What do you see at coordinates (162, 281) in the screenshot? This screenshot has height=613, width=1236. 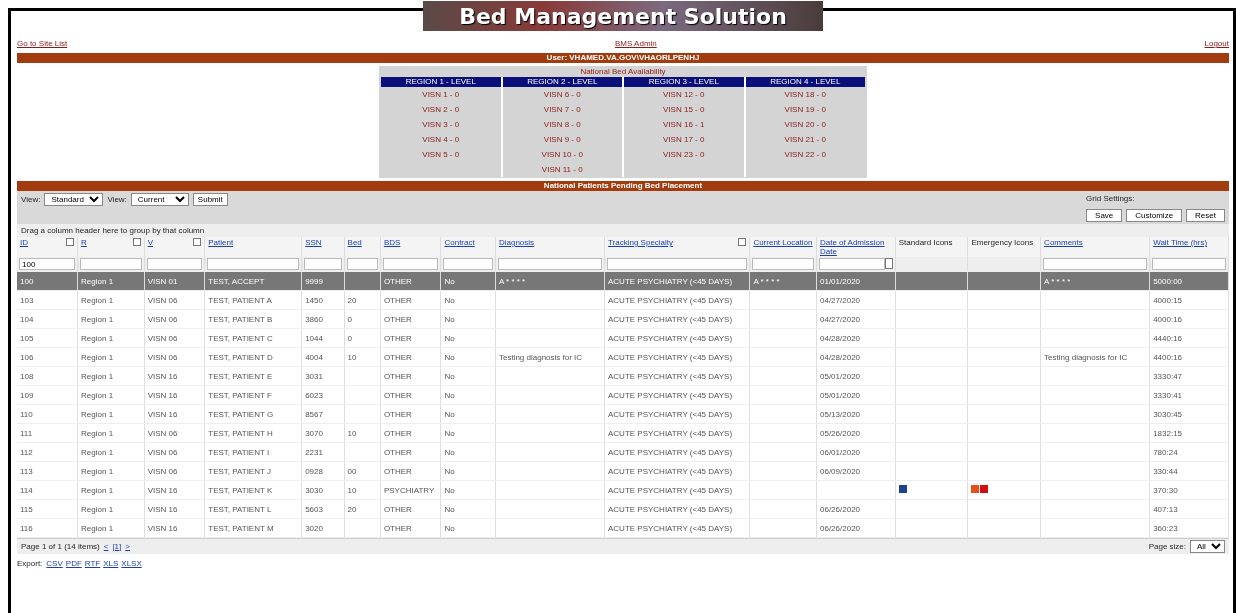 I see `table-cell: VISN 01` at bounding box center [162, 281].